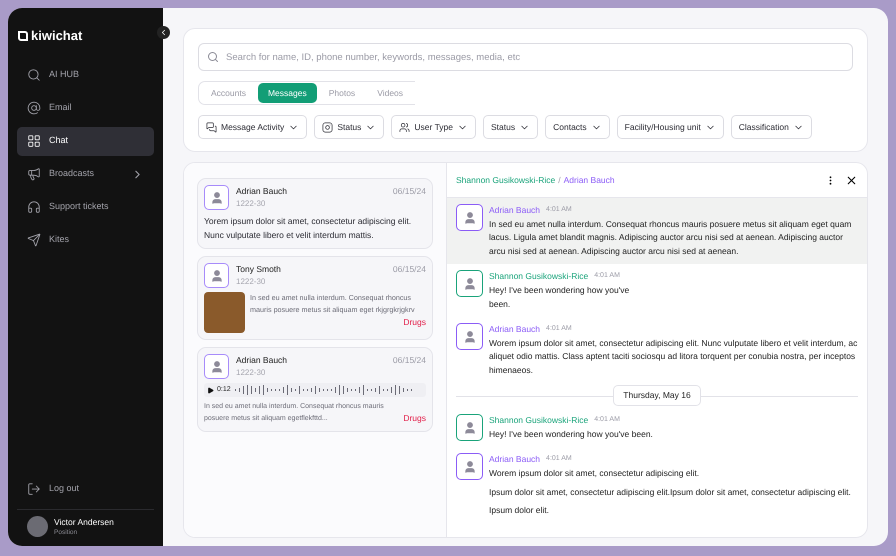 Image resolution: width=896 pixels, height=556 pixels. Describe the element at coordinates (594, 473) in the screenshot. I see `message-text: Worem ipsum dolor sit amet, consectetur adipiscing elit.` at that location.